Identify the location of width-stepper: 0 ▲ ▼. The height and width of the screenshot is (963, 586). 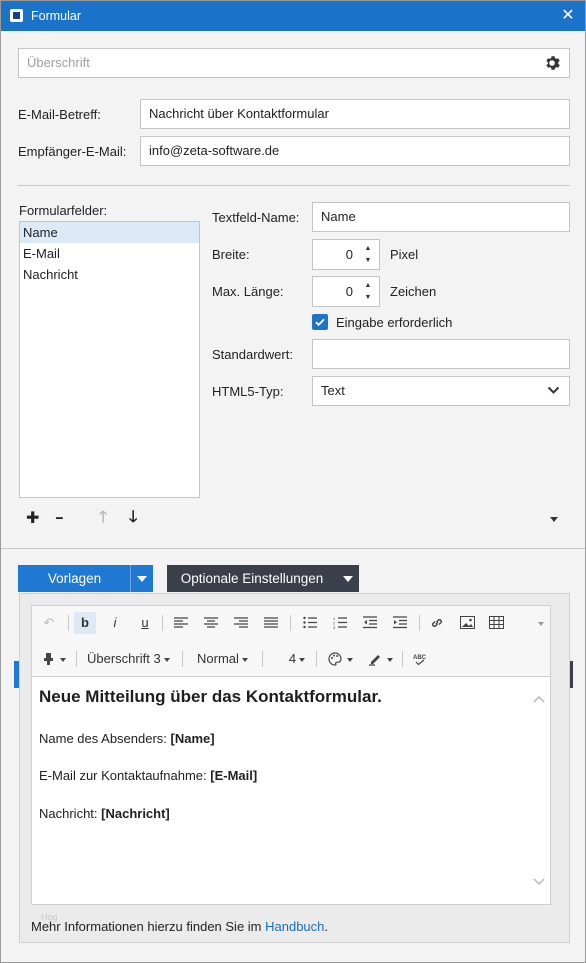
(346, 254).